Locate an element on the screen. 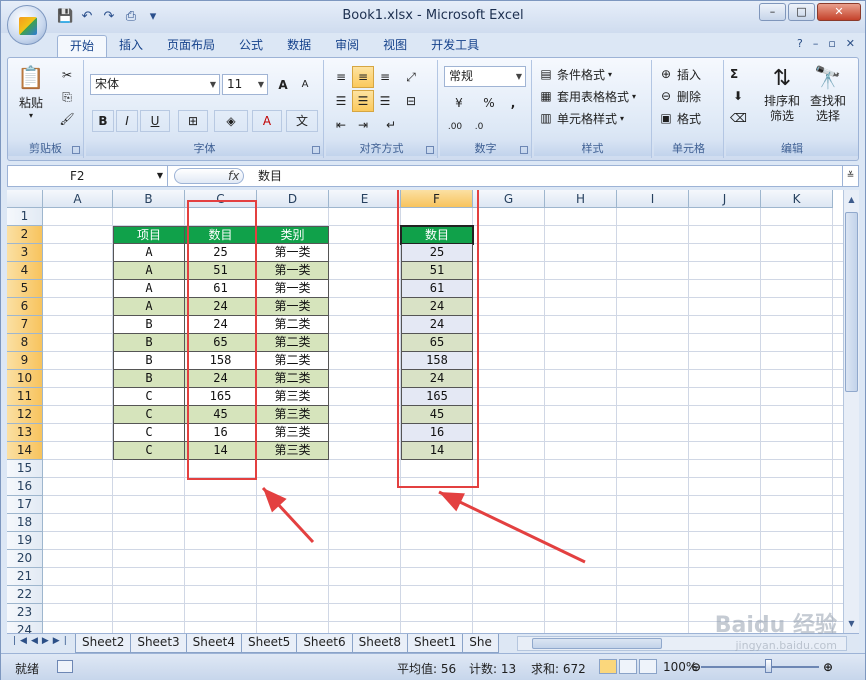  zoom-in-icon: ⊕ is located at coordinates (828, 667).